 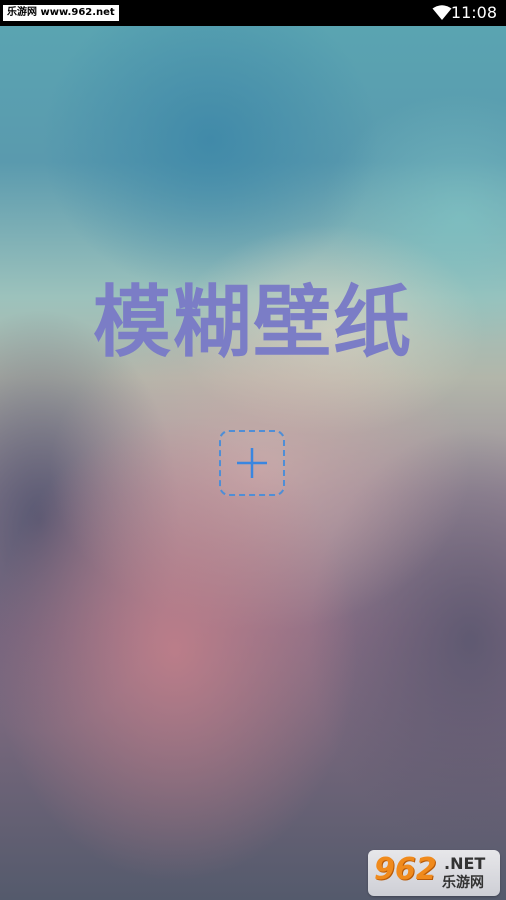 I want to click on watermark-logo: 962 .NET 乐游网, so click(x=434, y=873).